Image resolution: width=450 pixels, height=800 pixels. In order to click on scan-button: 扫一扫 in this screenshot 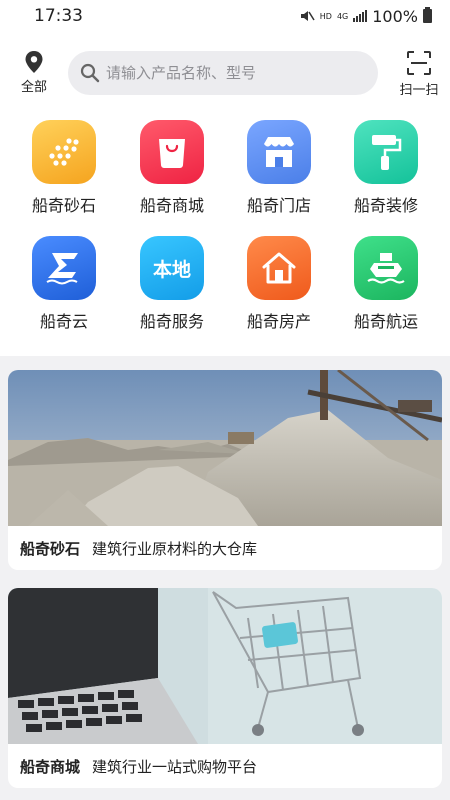, I will do `click(419, 74)`.